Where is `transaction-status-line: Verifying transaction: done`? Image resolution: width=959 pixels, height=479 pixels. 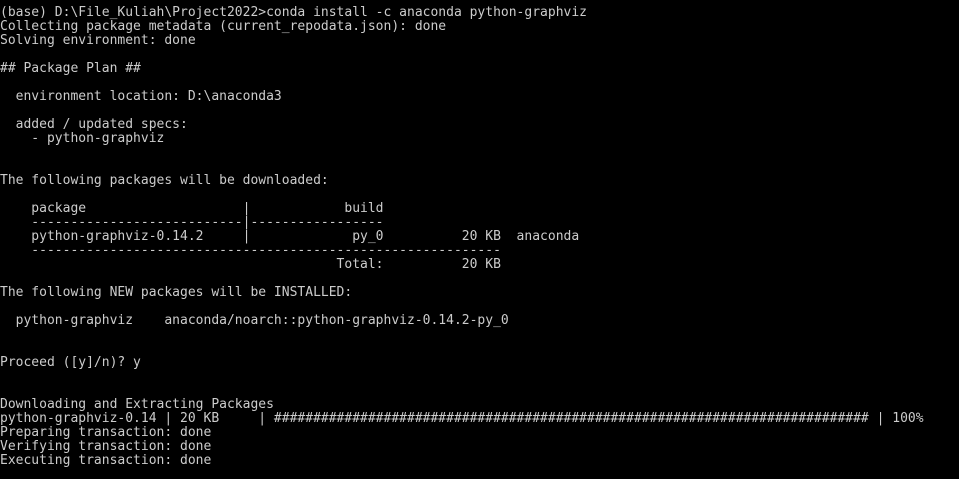
transaction-status-line: Verifying transaction: done is located at coordinates (106, 447).